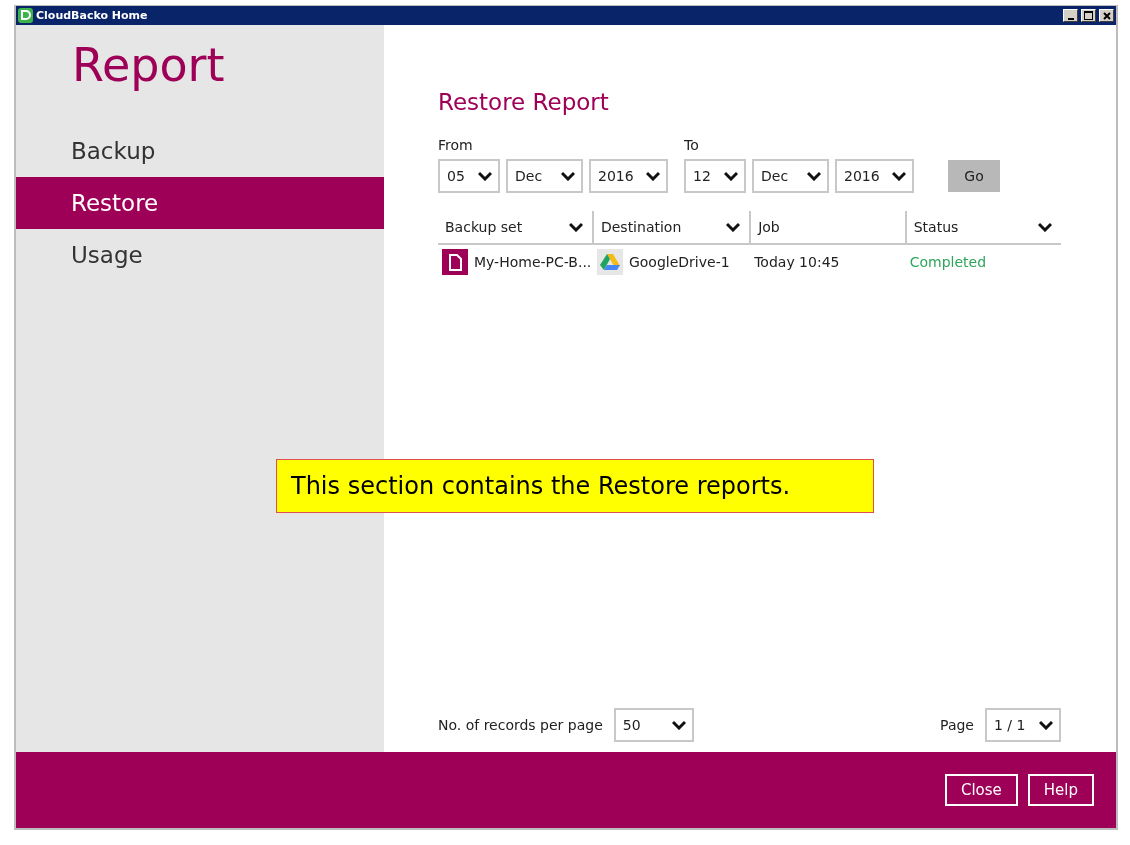 The image size is (1130, 845). What do you see at coordinates (671, 227) in the screenshot?
I see `column-header: Destination` at bounding box center [671, 227].